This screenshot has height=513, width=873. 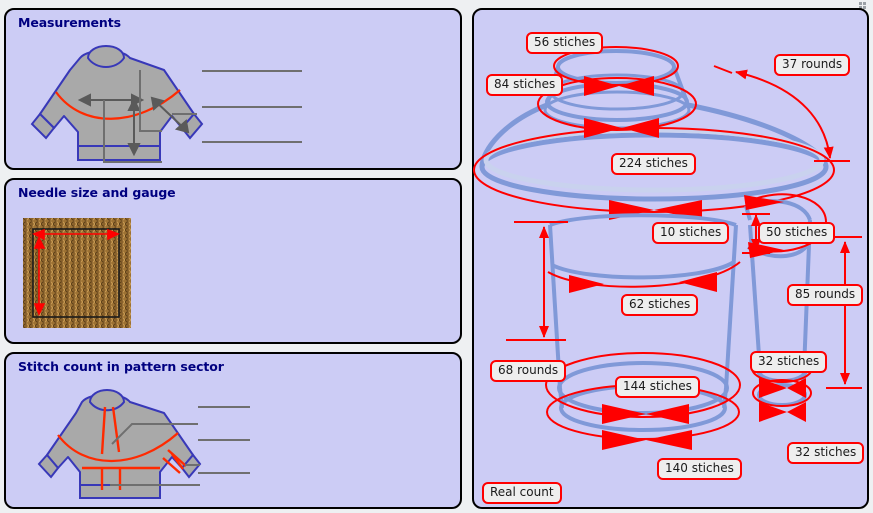 What do you see at coordinates (528, 371) in the screenshot?
I see `tag-body-rounds: 68 rounds` at bounding box center [528, 371].